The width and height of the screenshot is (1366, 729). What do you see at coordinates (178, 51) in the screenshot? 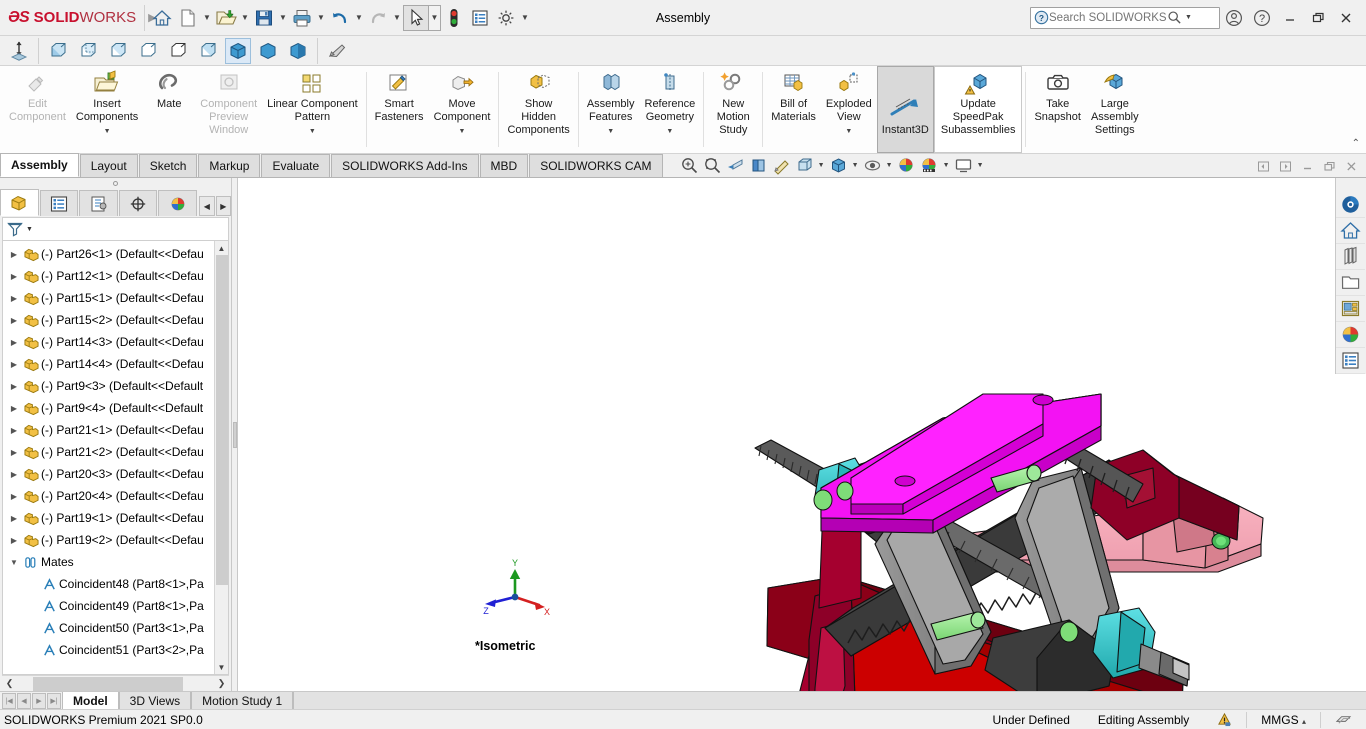
I see `draft-quality-icon` at bounding box center [178, 51].